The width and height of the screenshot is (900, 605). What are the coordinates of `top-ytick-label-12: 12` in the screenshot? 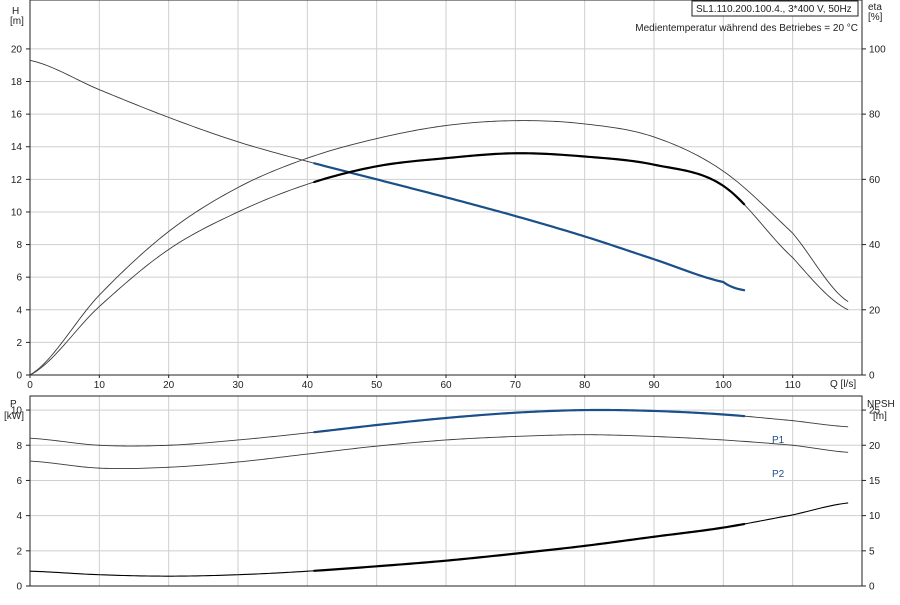 It's located at (17, 180).